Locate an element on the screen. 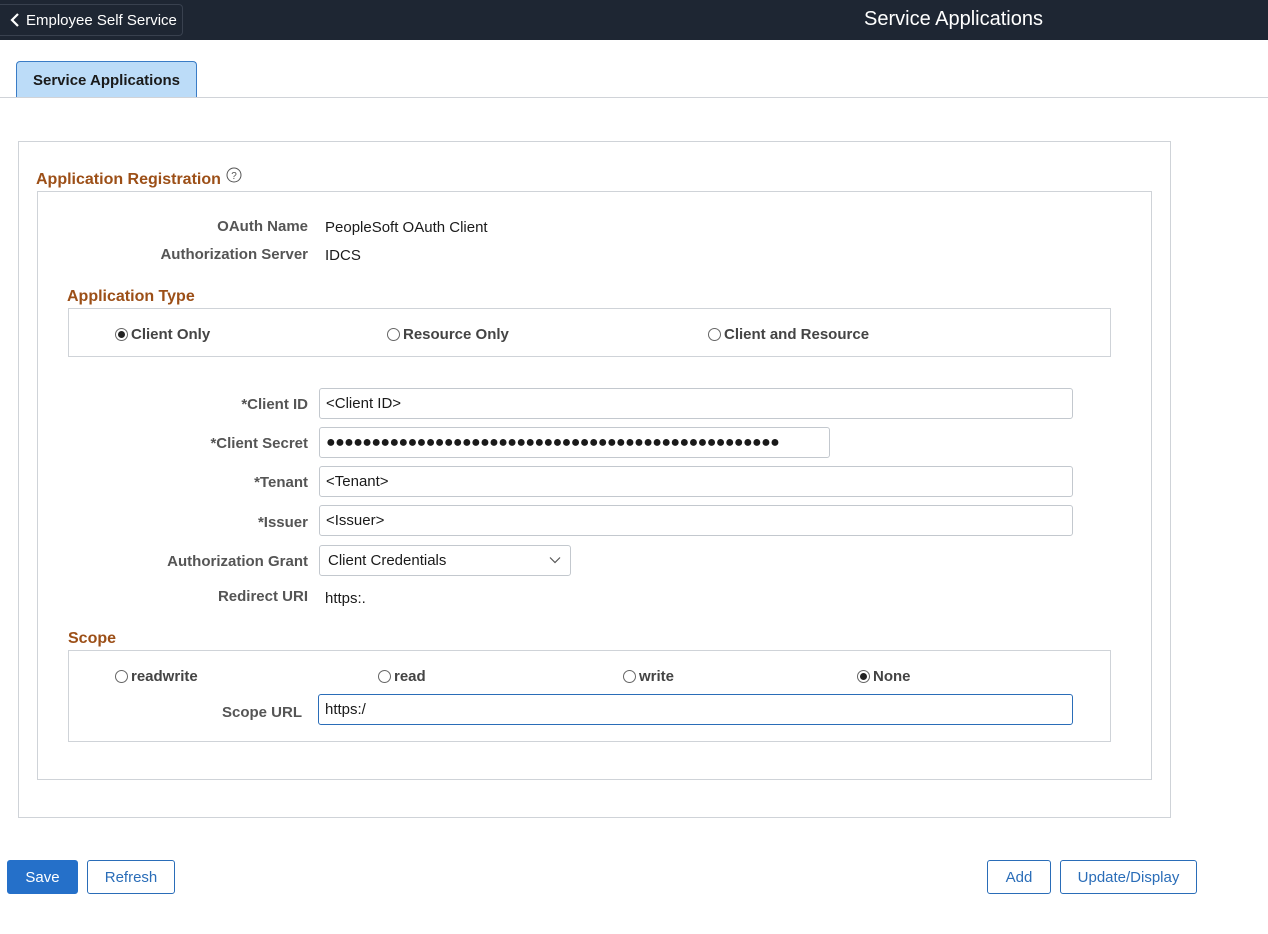 This screenshot has width=1268, height=934. radio-scope-readwrite: readwrite is located at coordinates (156, 676).